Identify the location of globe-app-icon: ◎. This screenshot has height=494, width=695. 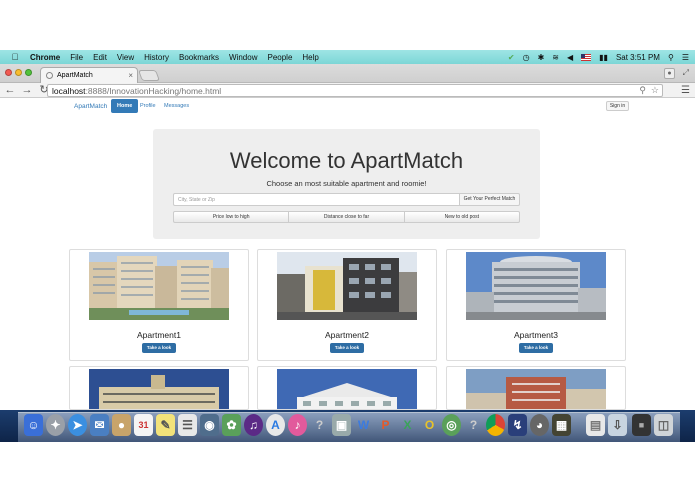
(451, 425).